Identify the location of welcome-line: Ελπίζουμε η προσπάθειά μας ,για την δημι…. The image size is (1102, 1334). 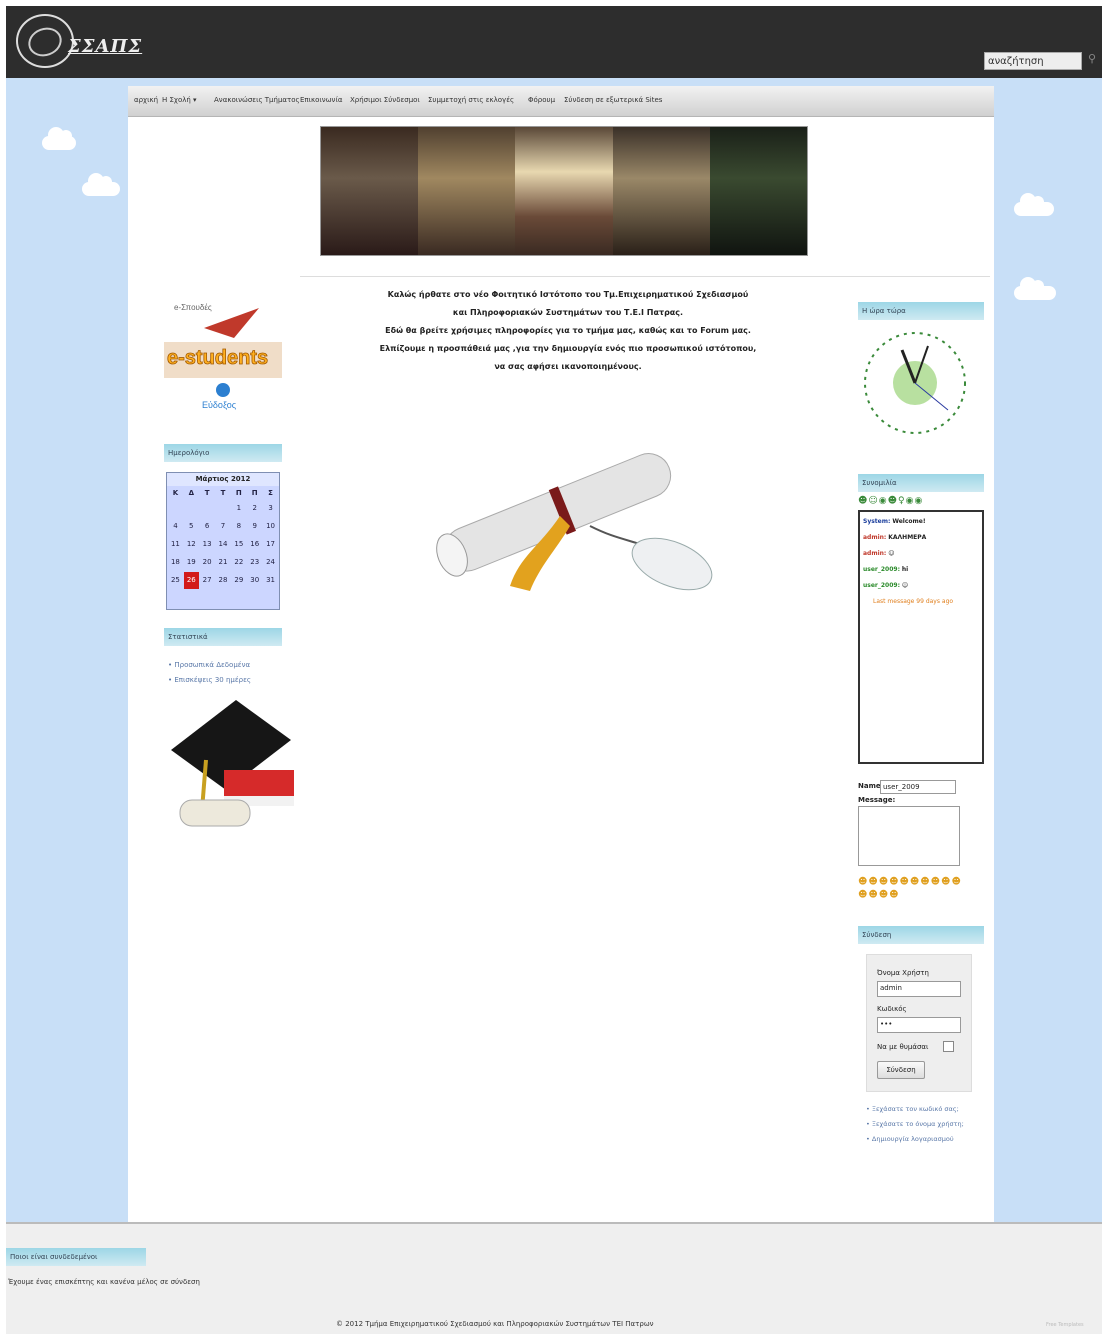
(568, 348).